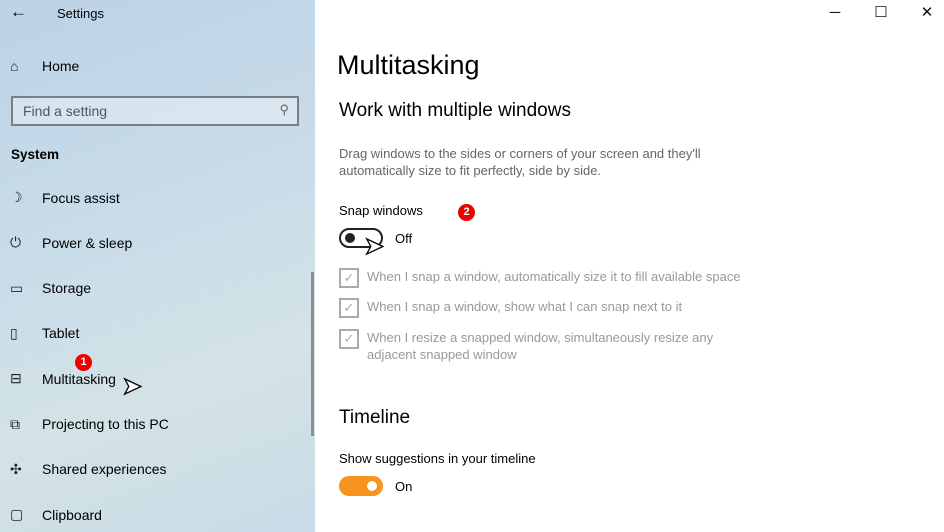 The width and height of the screenshot is (944, 532). I want to click on sidebar-item-multitasking: ⊟ Multitasking, so click(63, 378).